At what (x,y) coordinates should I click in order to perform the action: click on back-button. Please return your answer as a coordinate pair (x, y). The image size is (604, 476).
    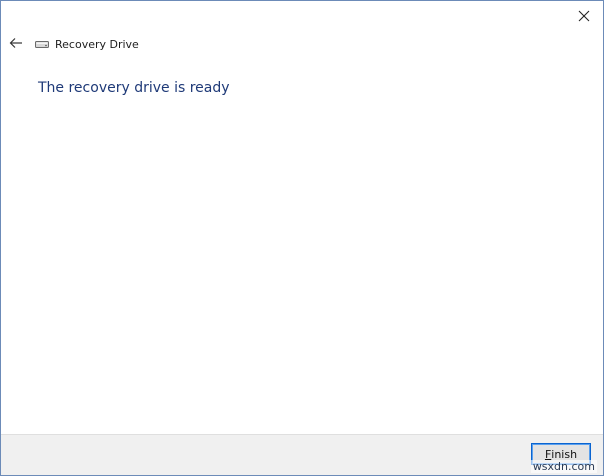
    Looking at the image, I should click on (16, 43).